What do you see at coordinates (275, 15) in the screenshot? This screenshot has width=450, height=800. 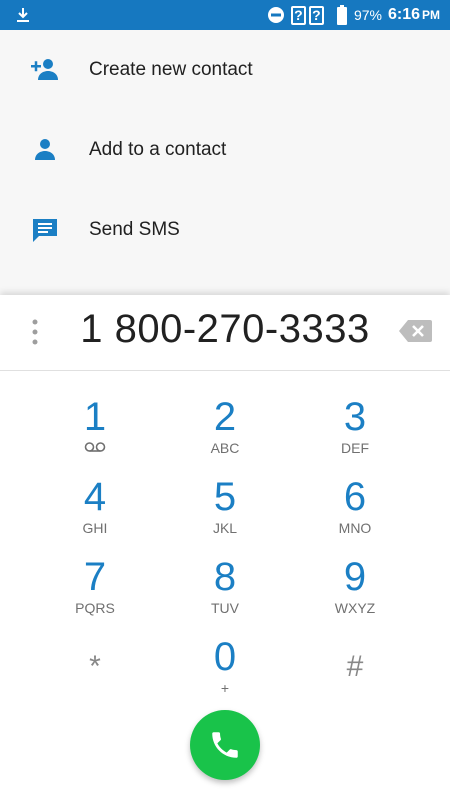 I see `do-not-disturb-icon` at bounding box center [275, 15].